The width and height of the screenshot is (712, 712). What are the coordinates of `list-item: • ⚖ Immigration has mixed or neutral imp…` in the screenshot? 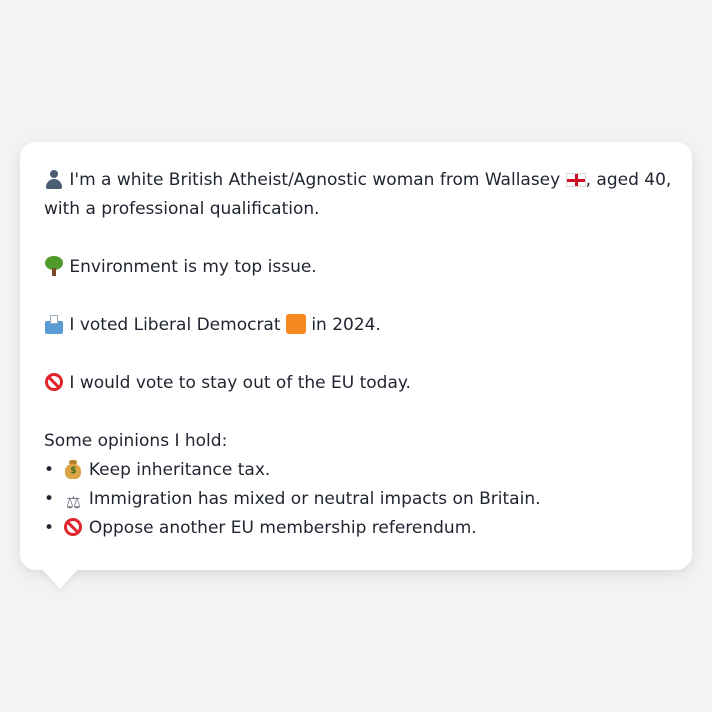 It's located at (356, 499).